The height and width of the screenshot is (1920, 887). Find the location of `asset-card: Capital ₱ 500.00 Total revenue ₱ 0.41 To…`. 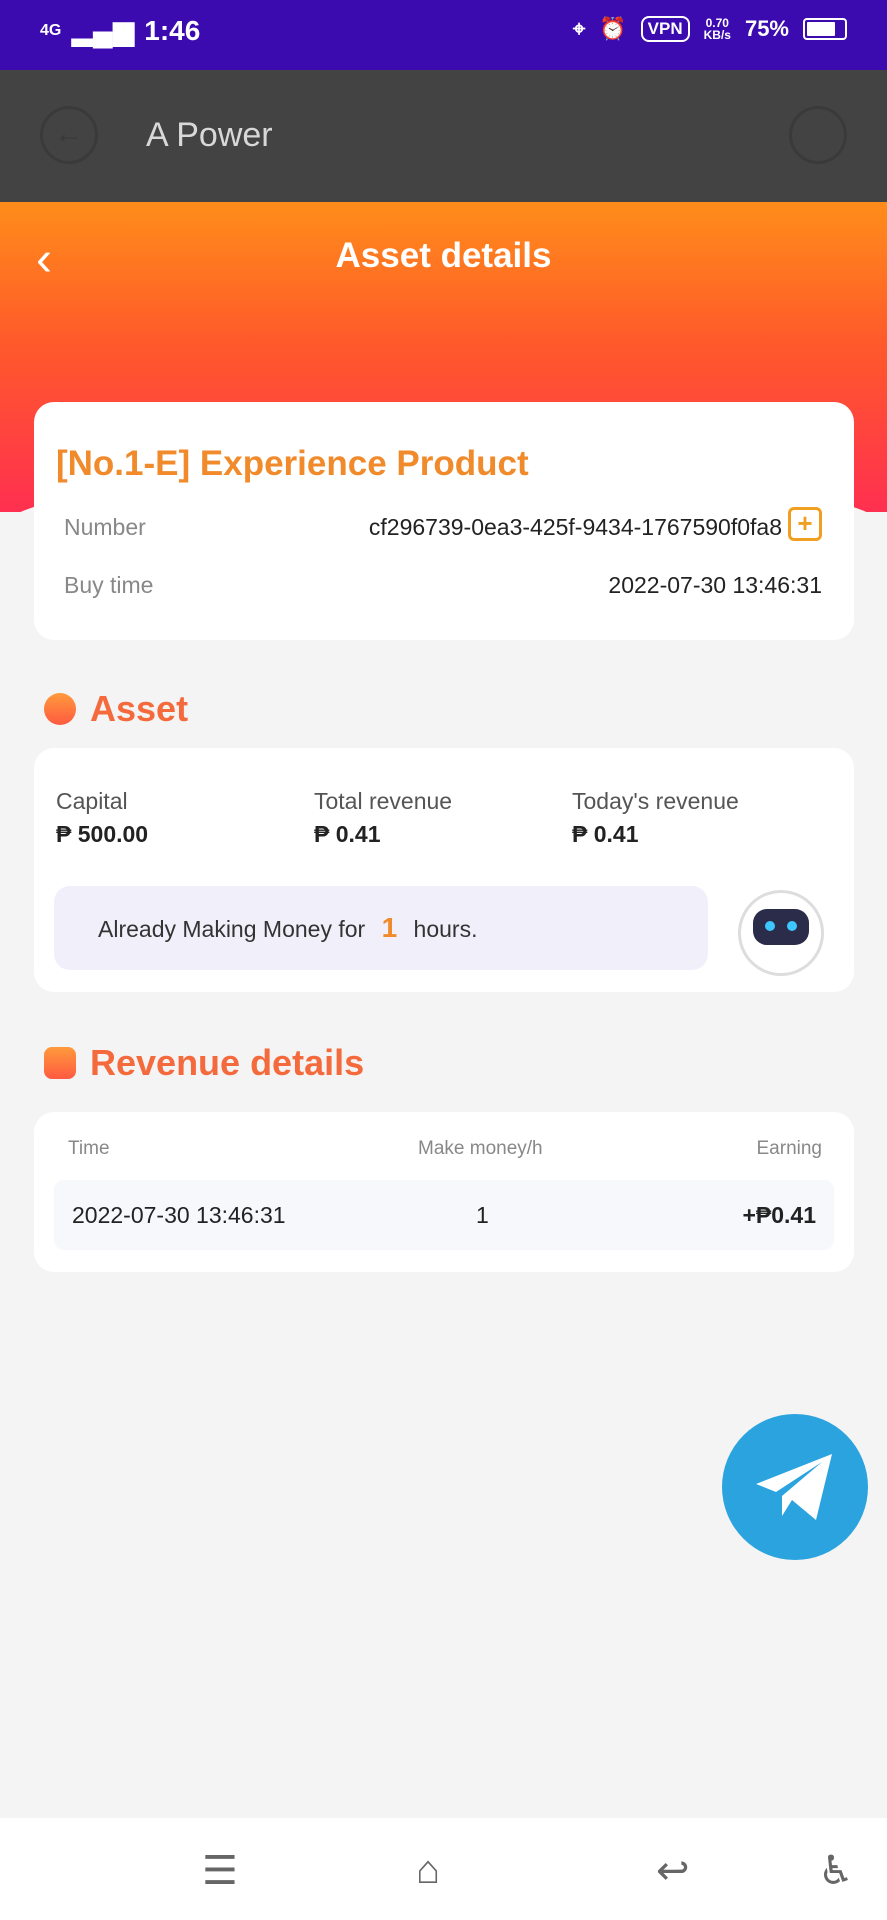

asset-card: Capital ₱ 500.00 Total revenue ₱ 0.41 To… is located at coordinates (444, 870).